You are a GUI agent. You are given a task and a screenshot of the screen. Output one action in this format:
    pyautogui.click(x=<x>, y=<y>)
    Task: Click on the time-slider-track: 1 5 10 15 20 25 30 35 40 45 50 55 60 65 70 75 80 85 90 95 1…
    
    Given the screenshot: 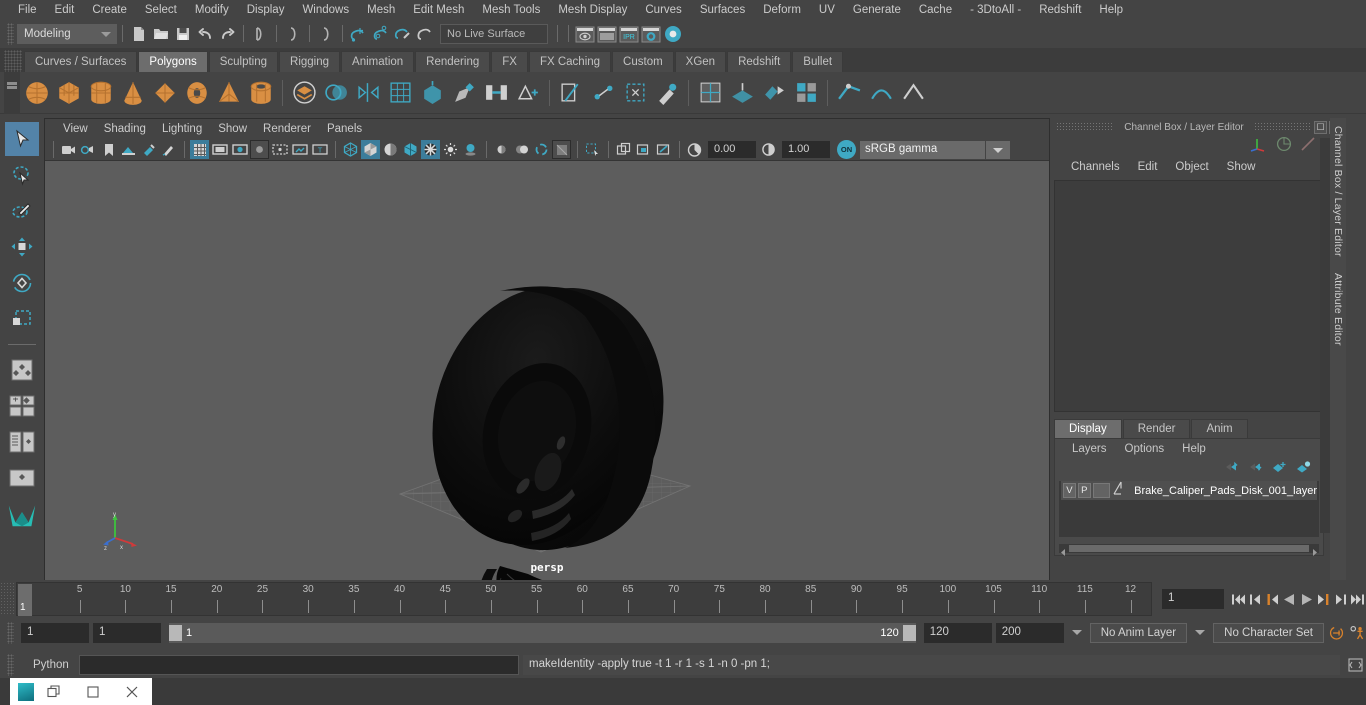 What is the action you would take?
    pyautogui.click(x=584, y=599)
    